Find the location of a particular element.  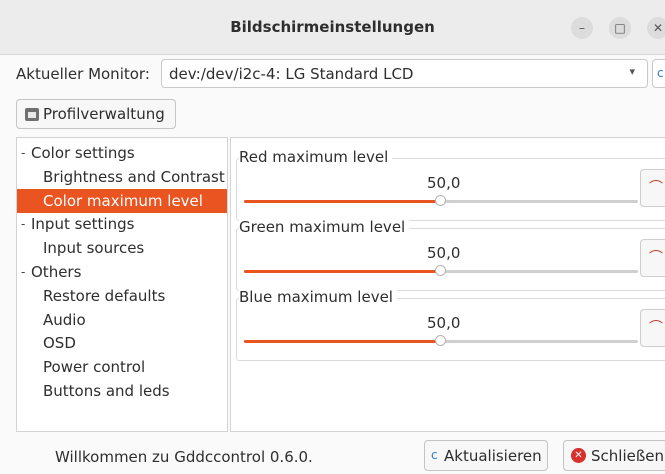

monitor-refresh-button: c is located at coordinates (658, 73).